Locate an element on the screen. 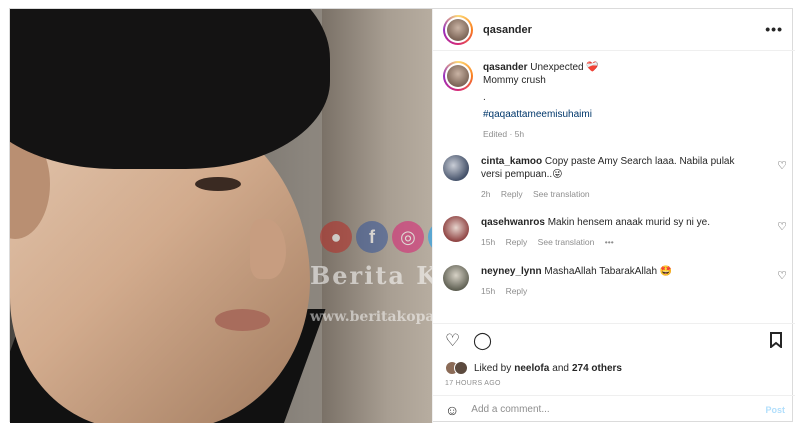 The height and width of the screenshot is (430, 800). likes-user: neelofa is located at coordinates (531, 368).